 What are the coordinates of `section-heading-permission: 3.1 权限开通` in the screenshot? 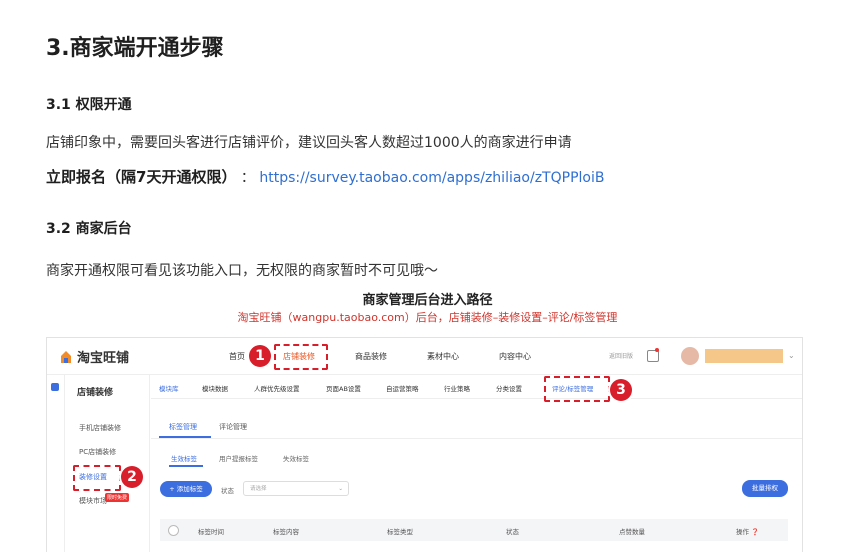 It's located at (89, 105).